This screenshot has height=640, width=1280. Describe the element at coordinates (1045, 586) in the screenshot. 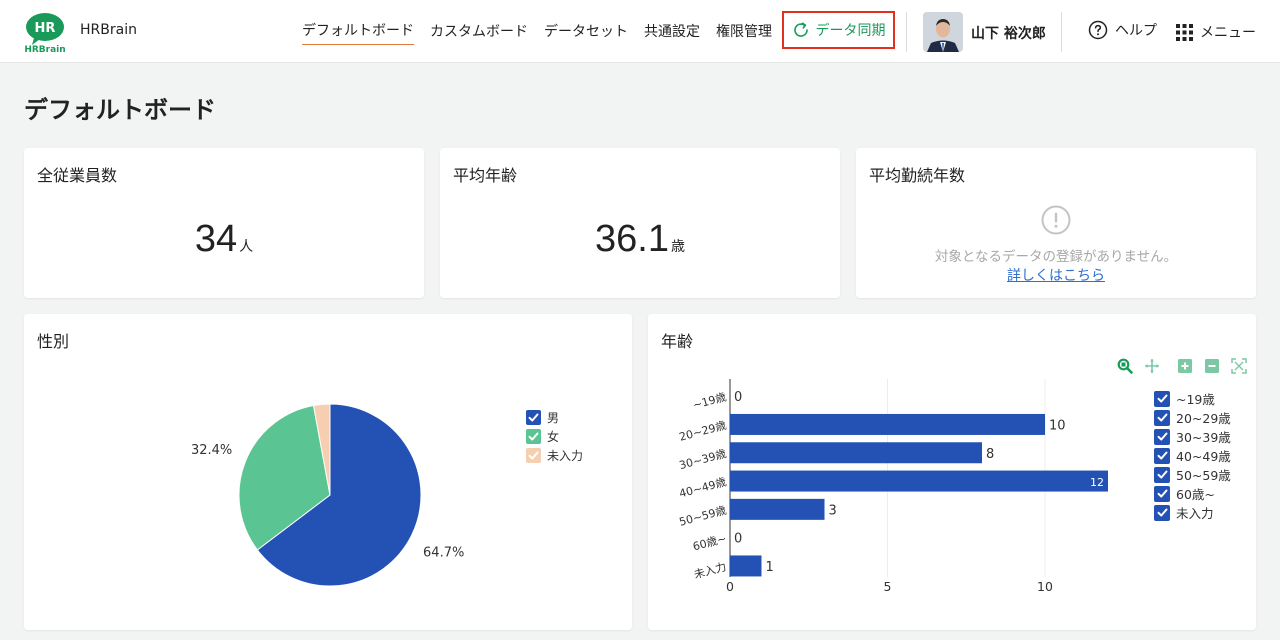

I see `x-tick-label: 10` at that location.